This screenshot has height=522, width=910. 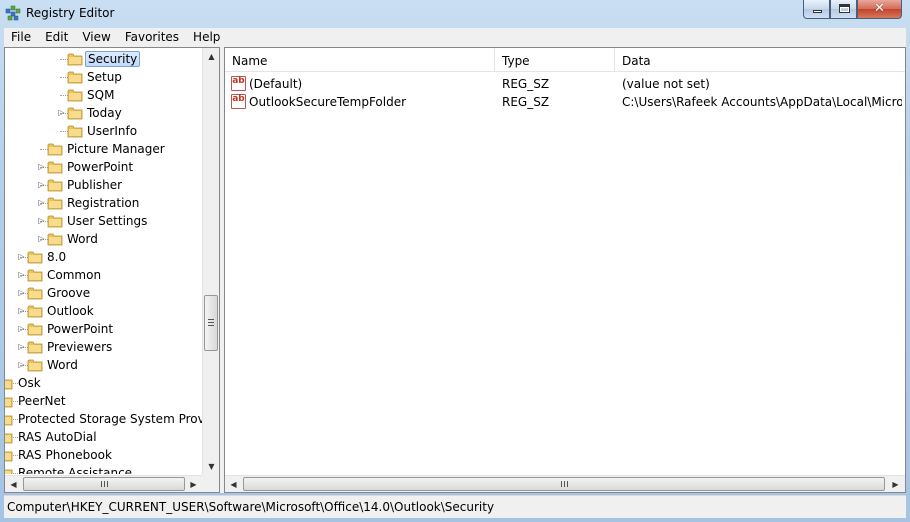 I want to click on tree-node-label: Outlook, so click(x=70, y=311).